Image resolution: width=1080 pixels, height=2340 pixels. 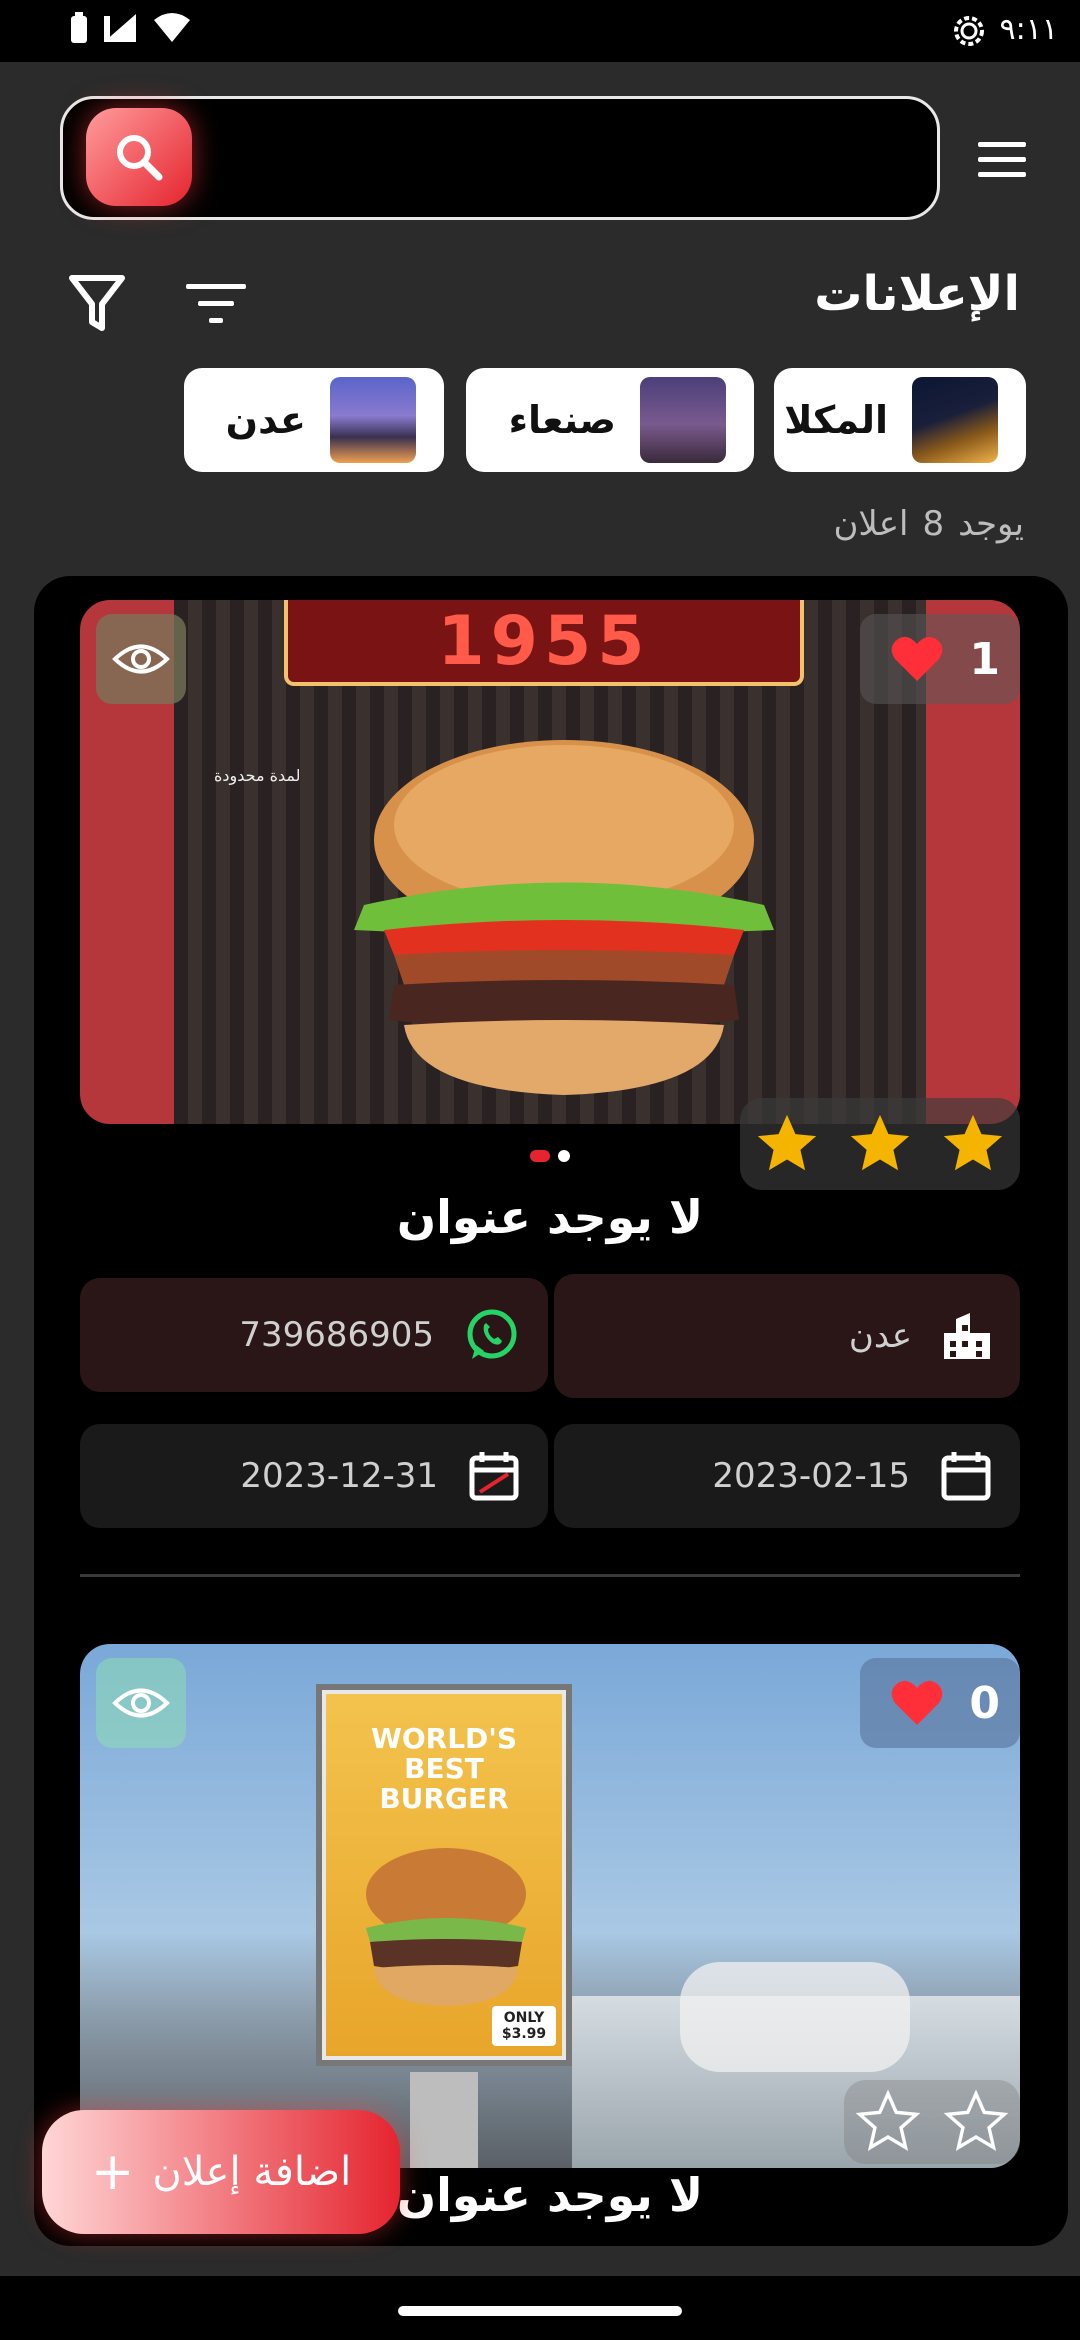 I want to click on like-button: 1, so click(x=940, y=659).